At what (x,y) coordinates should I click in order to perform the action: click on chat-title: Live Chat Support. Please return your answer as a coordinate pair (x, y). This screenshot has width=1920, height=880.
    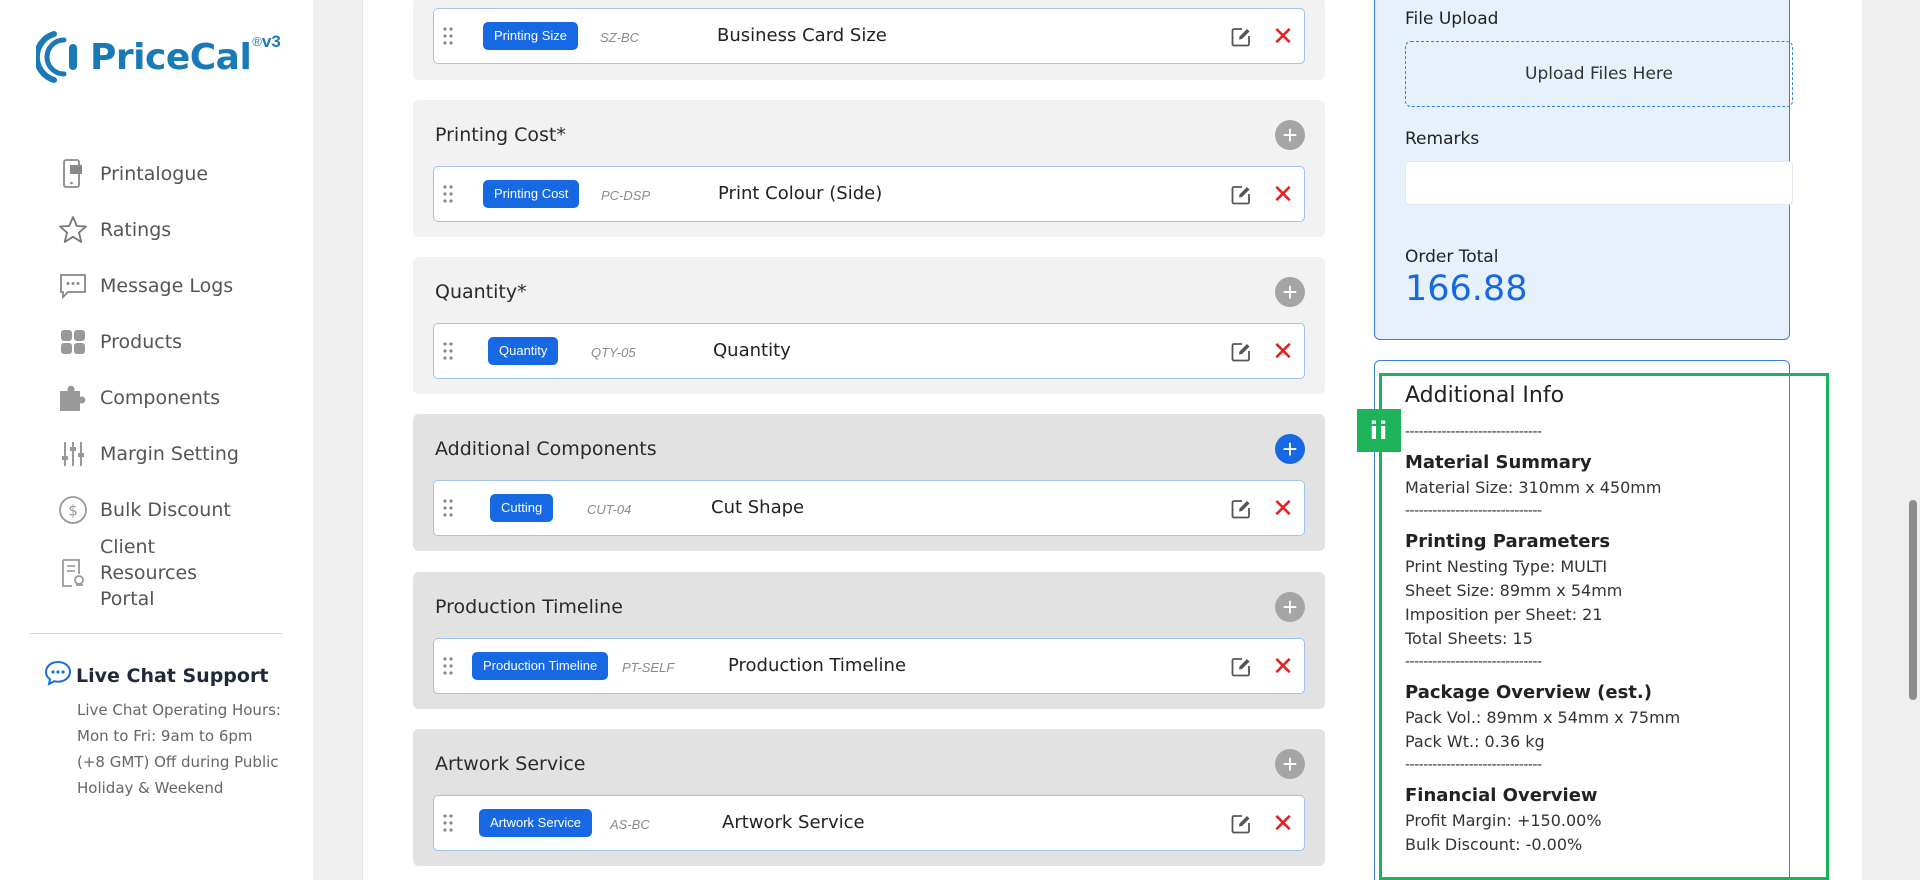
    Looking at the image, I should click on (172, 675).